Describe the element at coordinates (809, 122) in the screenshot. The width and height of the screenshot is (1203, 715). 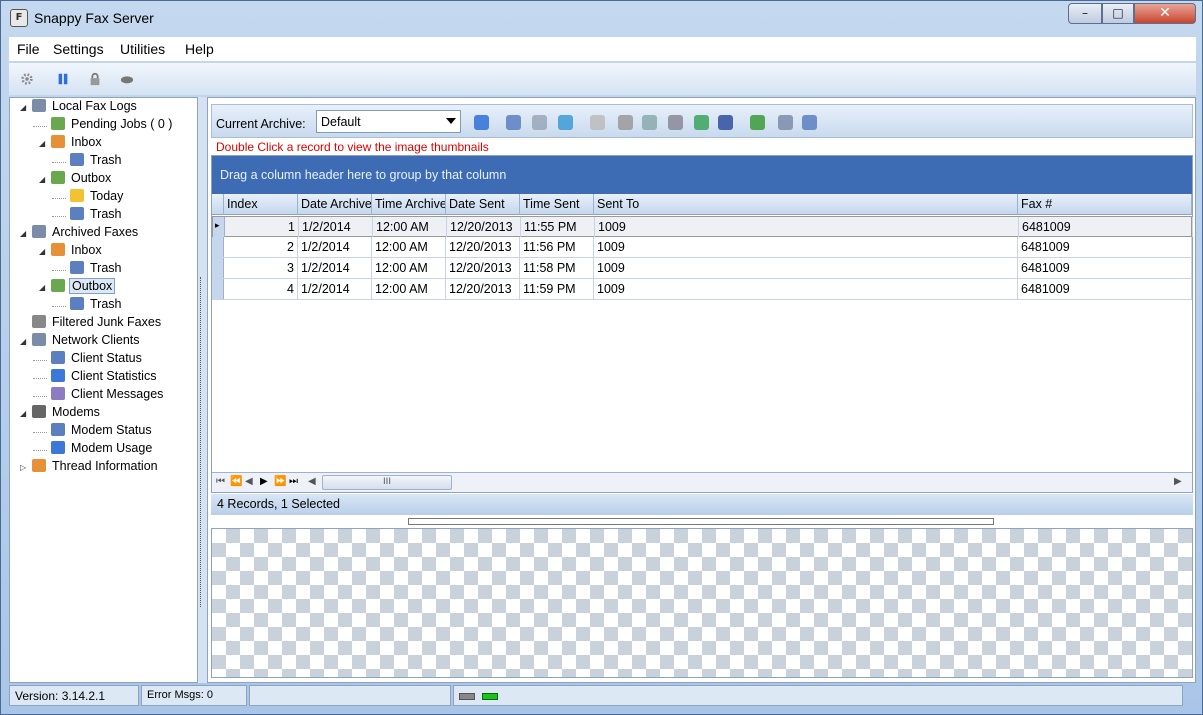
I see `list-icon` at that location.